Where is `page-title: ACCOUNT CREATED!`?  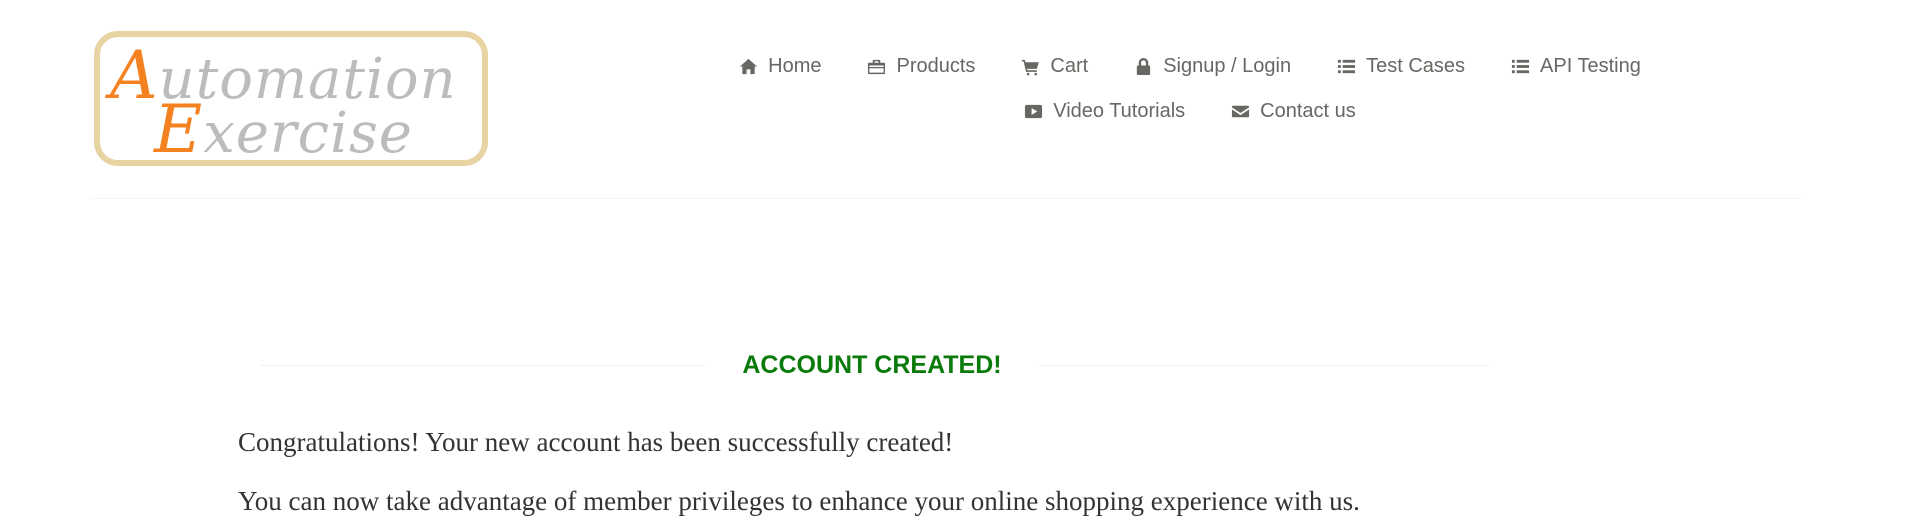 page-title: ACCOUNT CREATED! is located at coordinates (872, 365).